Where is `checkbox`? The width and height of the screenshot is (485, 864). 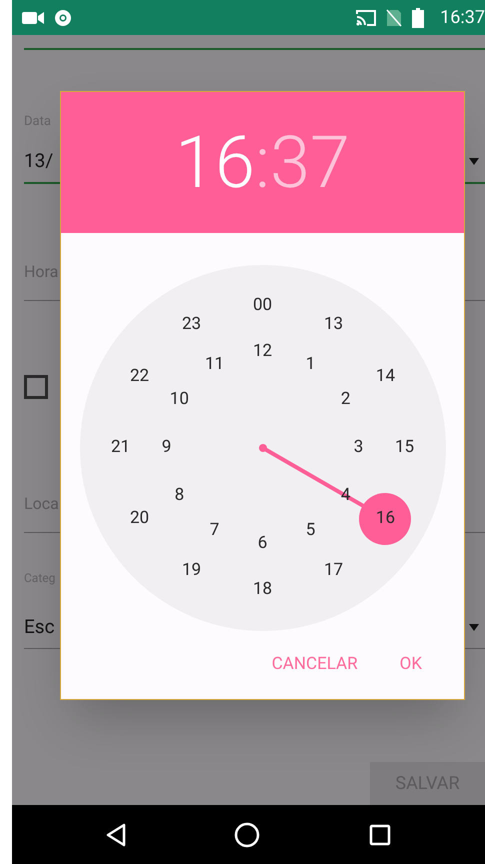 checkbox is located at coordinates (36, 386).